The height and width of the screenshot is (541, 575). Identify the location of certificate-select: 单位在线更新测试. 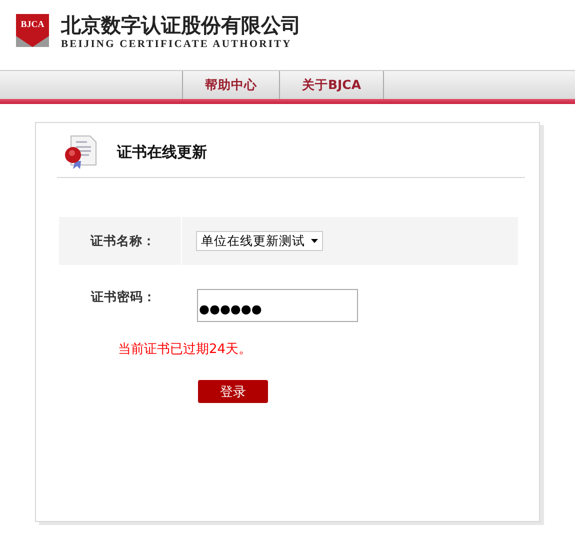
(259, 241).